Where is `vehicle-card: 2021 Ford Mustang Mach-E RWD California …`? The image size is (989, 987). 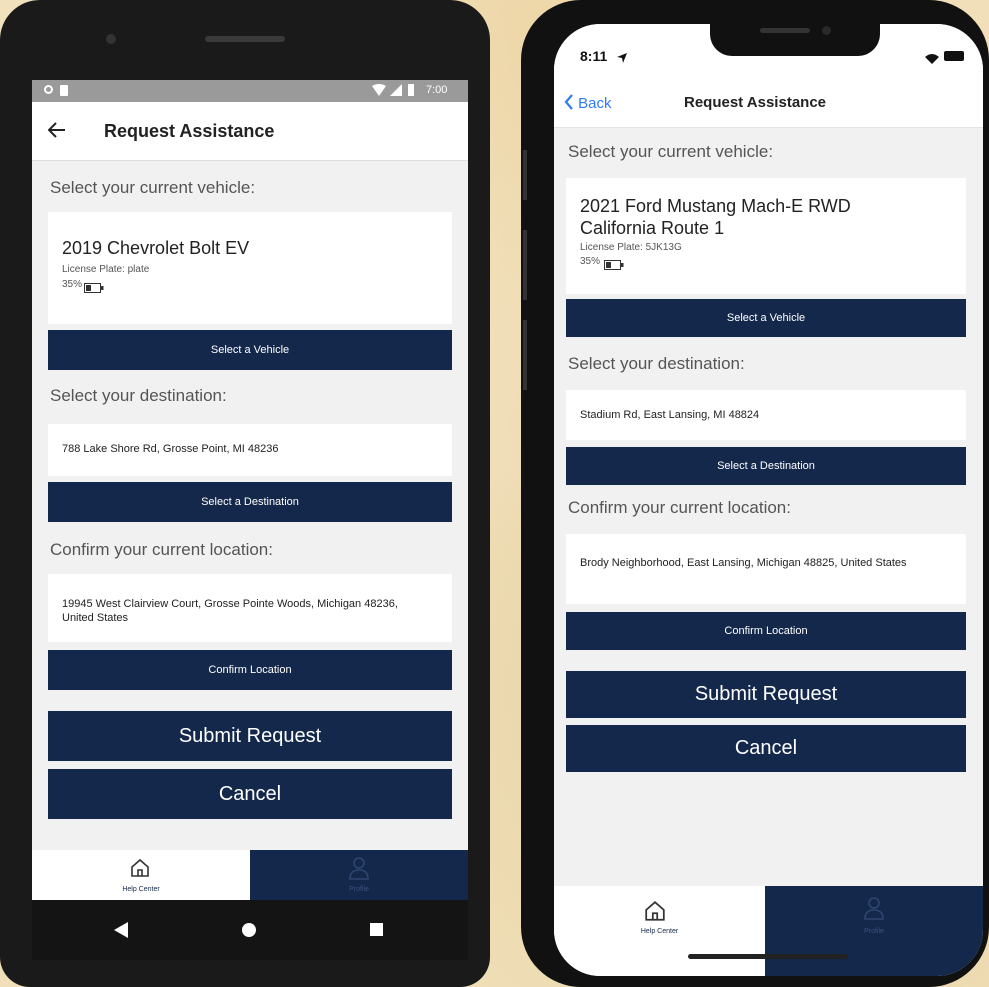 vehicle-card: 2021 Ford Mustang Mach-E RWD California … is located at coordinates (766, 236).